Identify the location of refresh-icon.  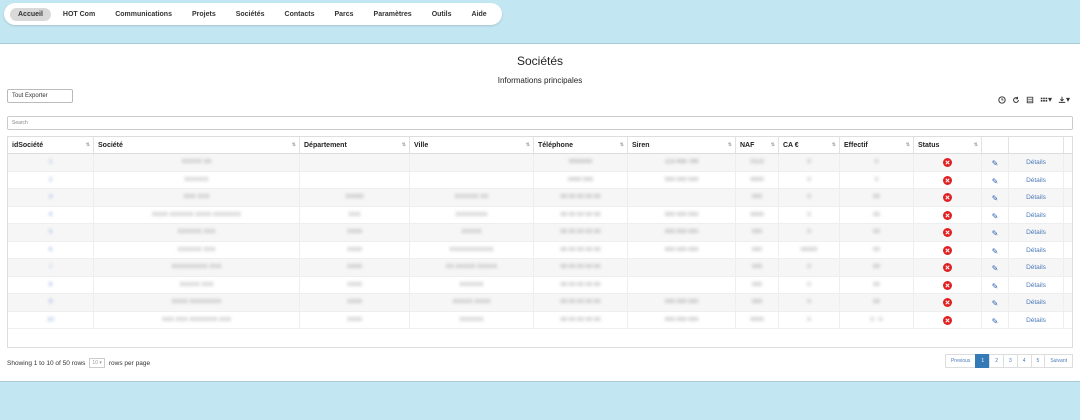
(1016, 100).